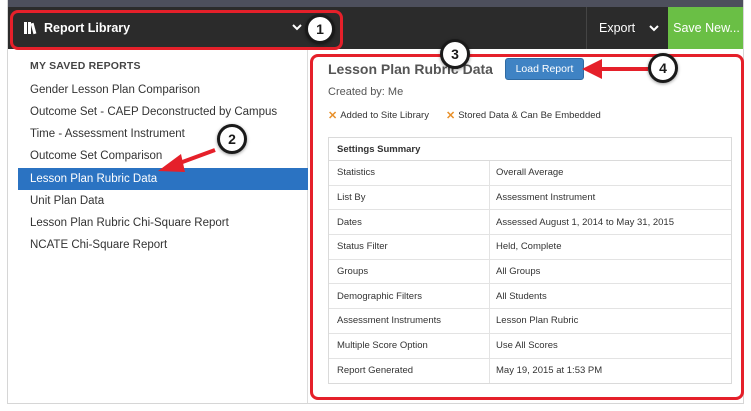  Describe the element at coordinates (615, 69) in the screenshot. I see `arrow-to-load-button` at that location.